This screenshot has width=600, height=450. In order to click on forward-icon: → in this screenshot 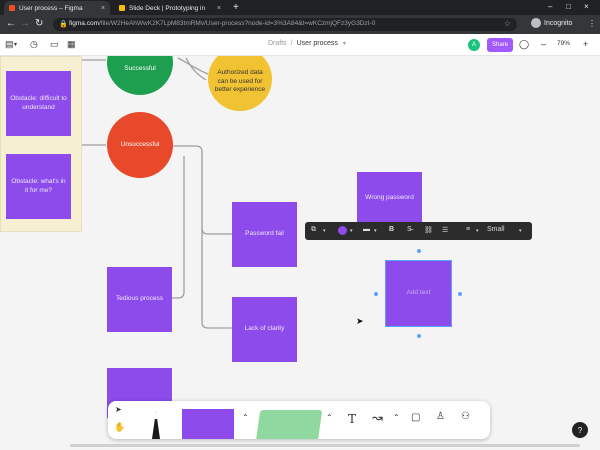, I will do `click(25, 23)`.